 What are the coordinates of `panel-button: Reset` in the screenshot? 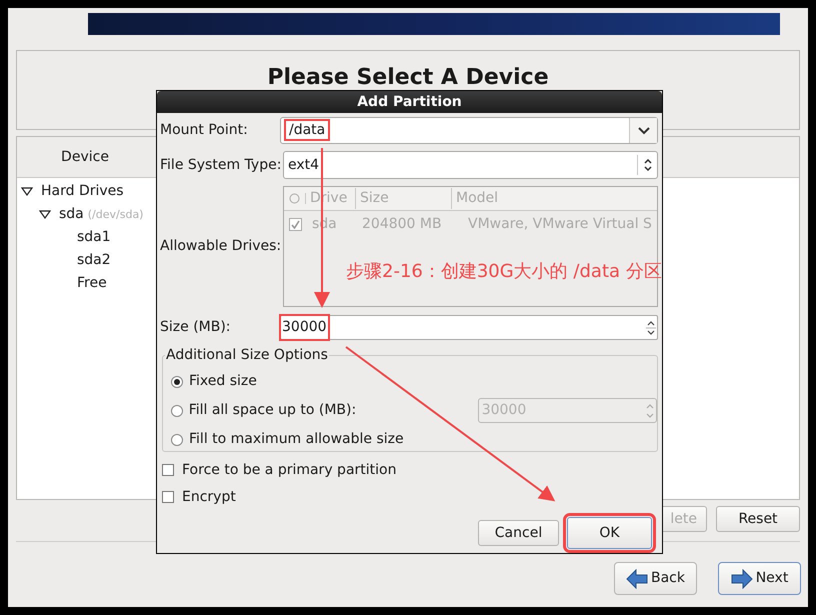 It's located at (758, 519).